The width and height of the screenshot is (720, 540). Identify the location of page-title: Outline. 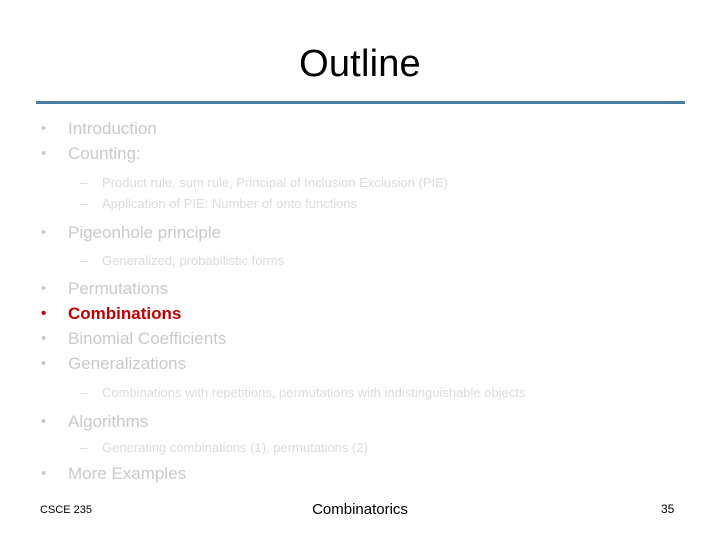
(360, 64).